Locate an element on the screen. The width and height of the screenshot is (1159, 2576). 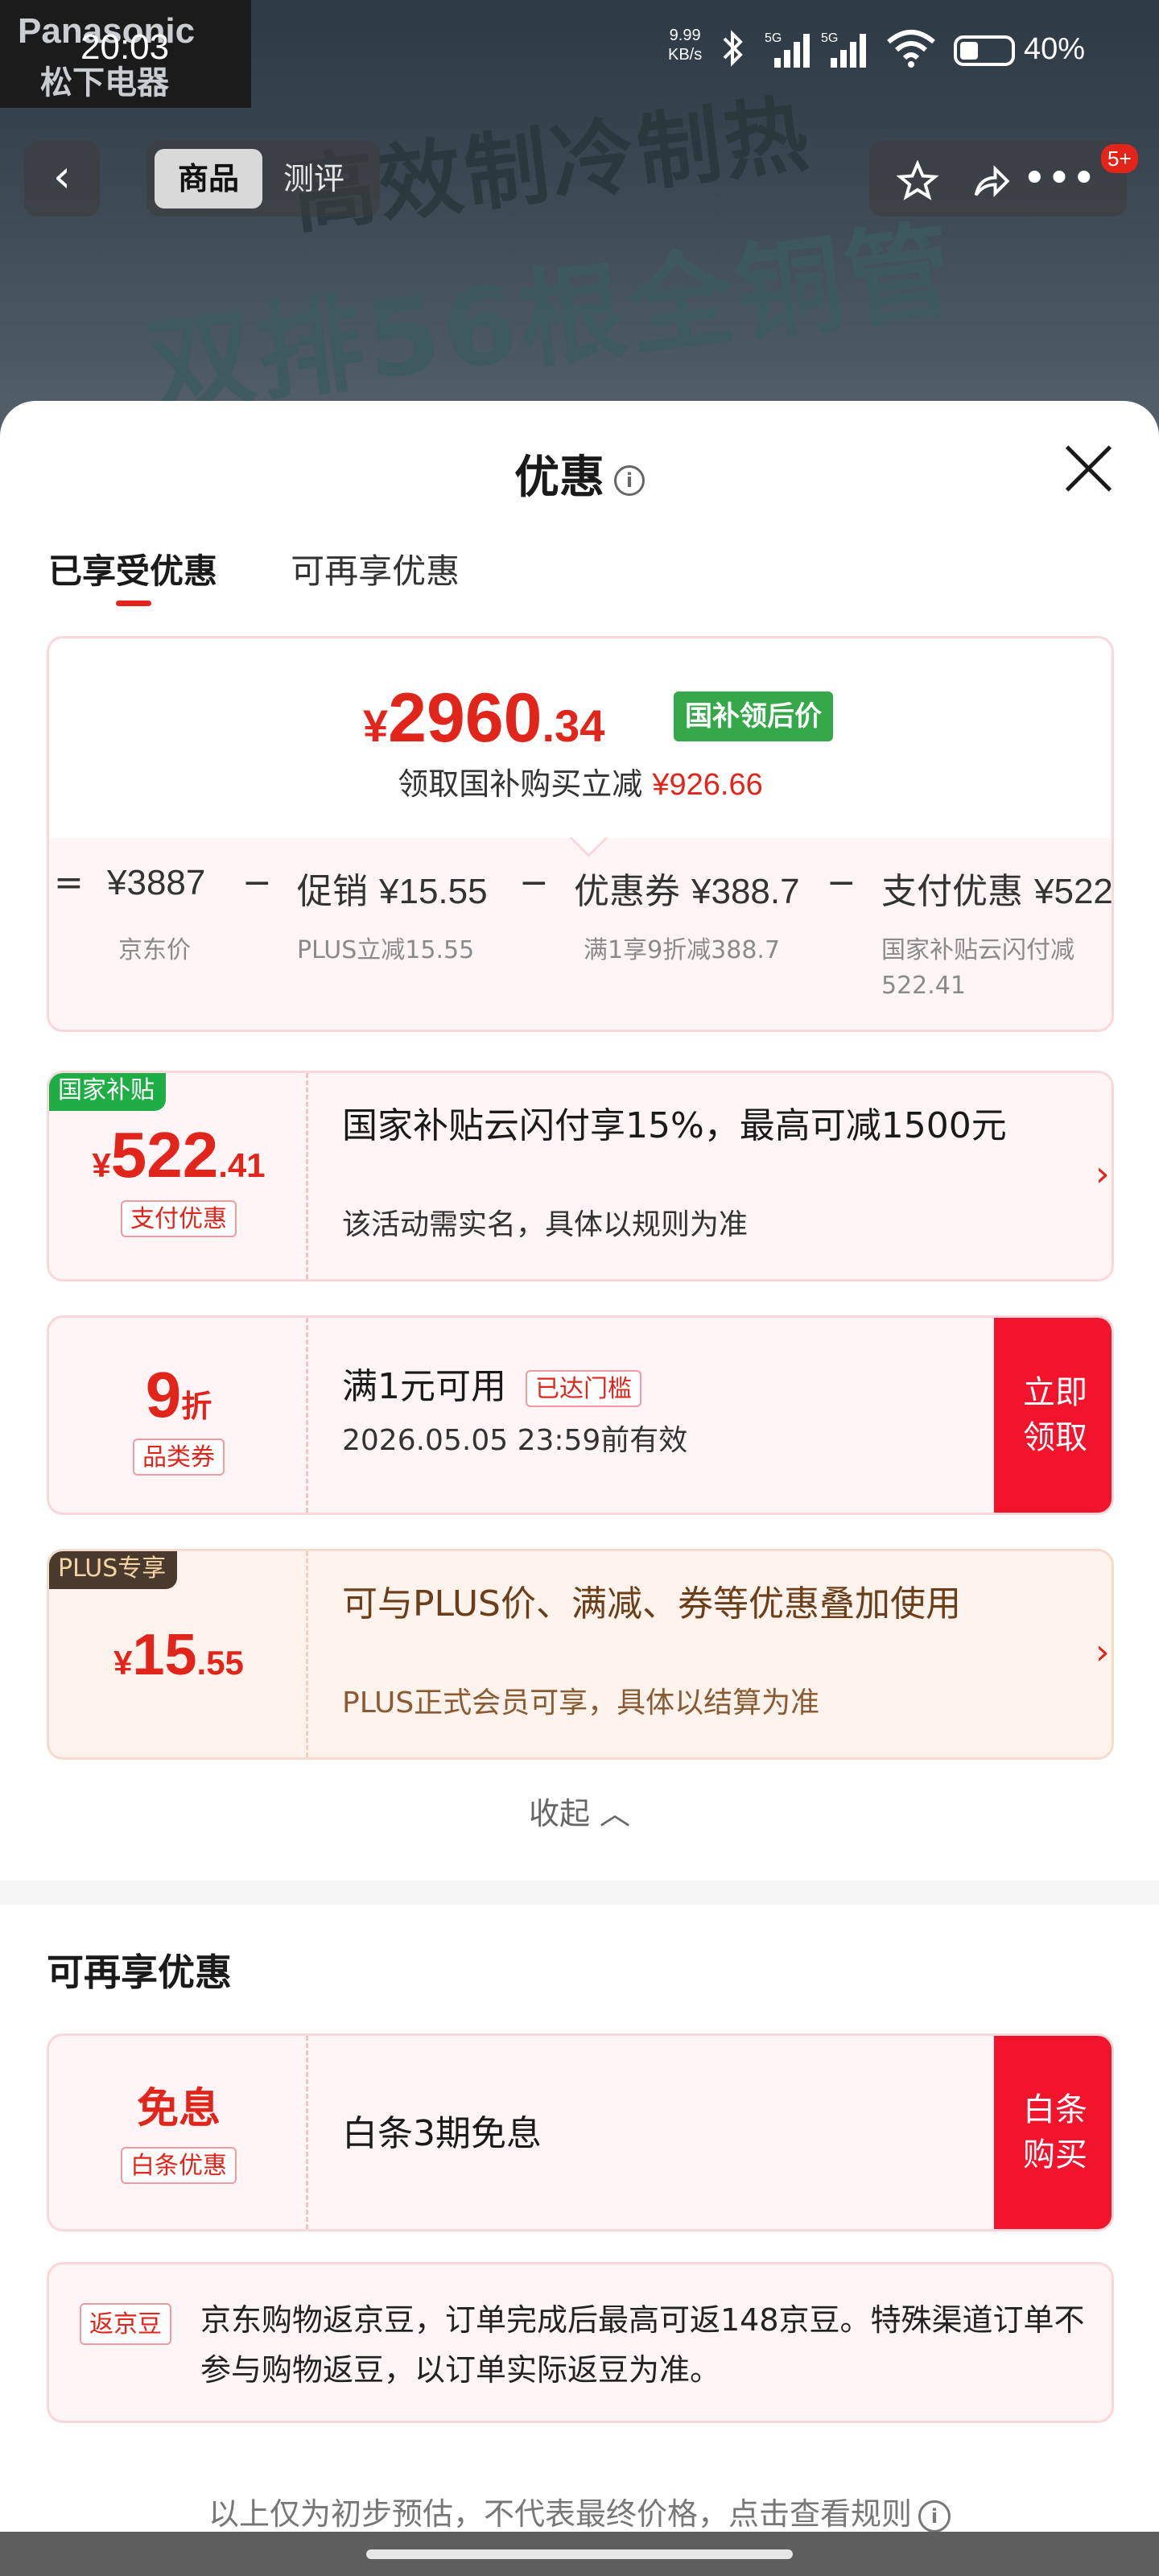
bluetooth-icon is located at coordinates (732, 53).